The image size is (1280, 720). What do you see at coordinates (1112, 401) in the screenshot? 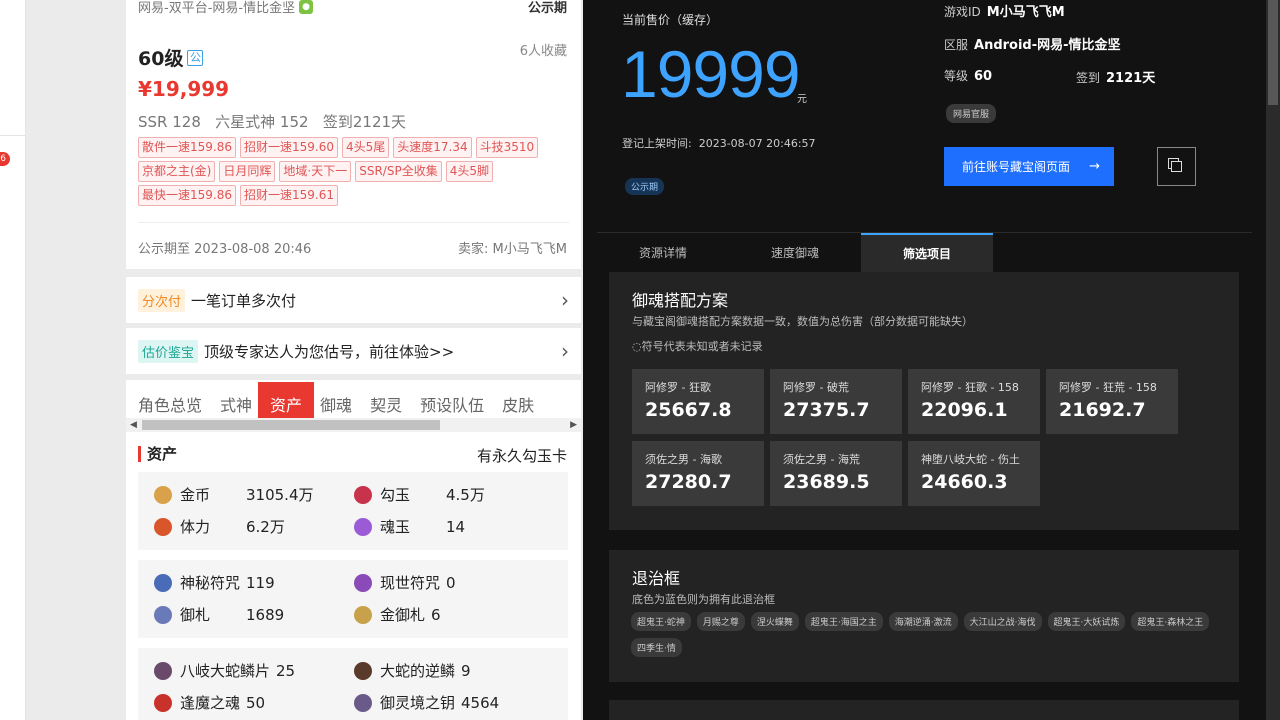
I see `soul-config-card: 阿修罗 - 狂荒 - 158 21692.7` at bounding box center [1112, 401].